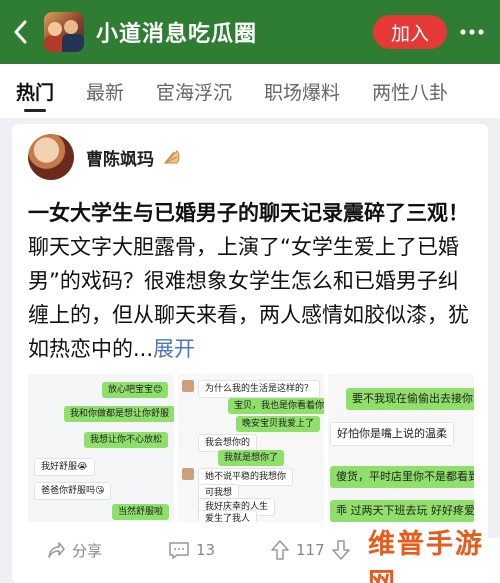  I want to click on chevron-left-icon, so click(20, 32).